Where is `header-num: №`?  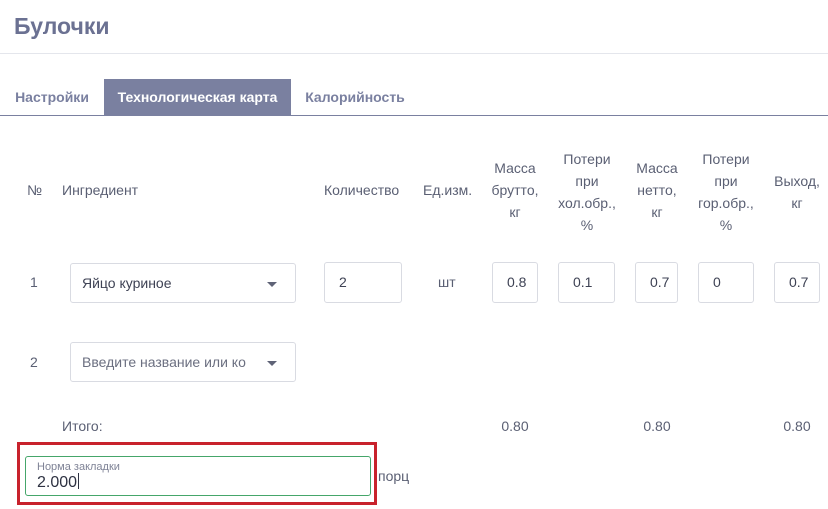 header-num: № is located at coordinates (35, 190).